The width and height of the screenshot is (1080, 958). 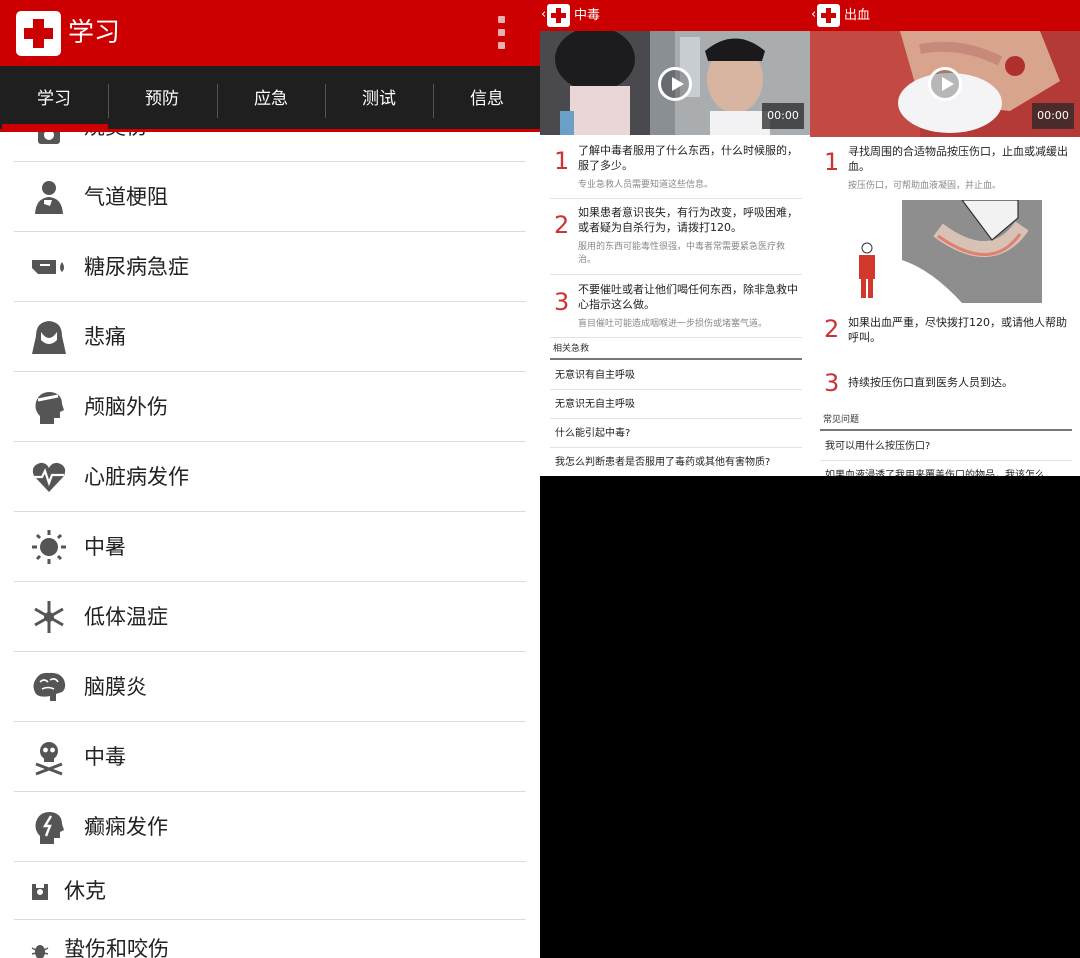 What do you see at coordinates (646, 185) in the screenshot?
I see `step-note: 专业急救人员需要知道这些信息。` at bounding box center [646, 185].